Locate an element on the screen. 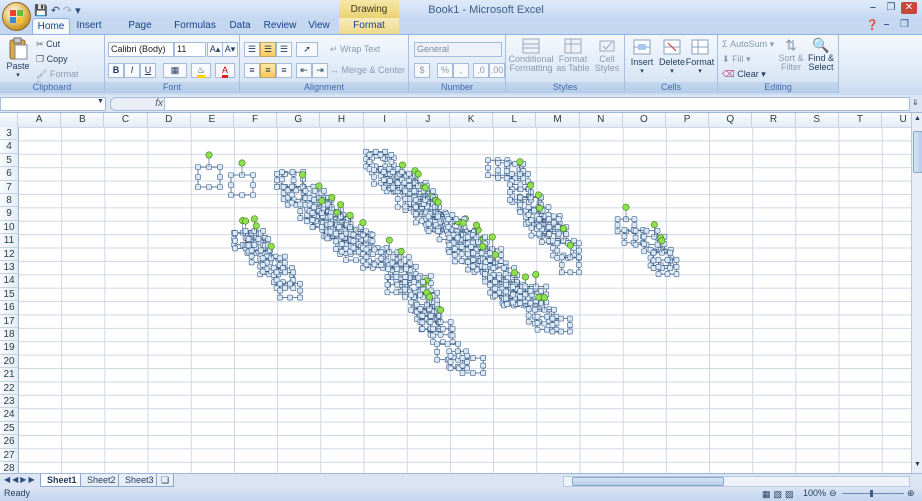 Image resolution: width=922 pixels, height=501 pixels. tab-insert: Insert is located at coordinates (89, 26).